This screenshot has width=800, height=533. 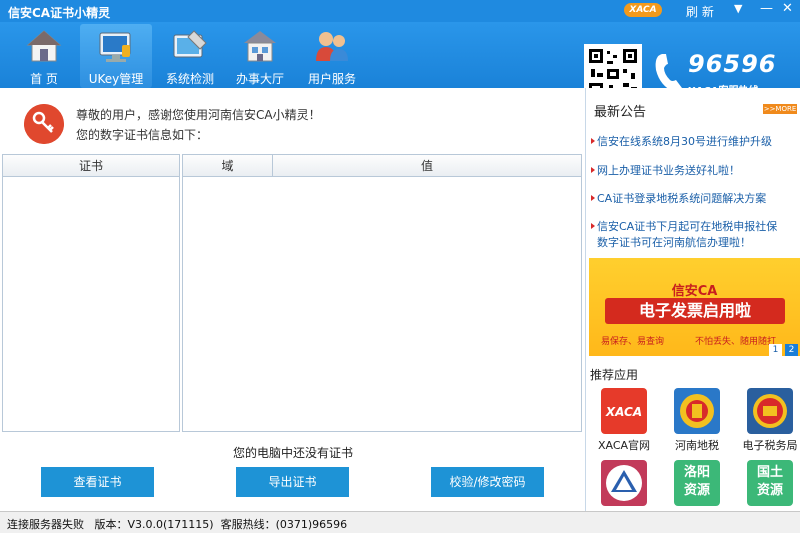 What do you see at coordinates (44, 46) in the screenshot?
I see `house-icon` at bounding box center [44, 46].